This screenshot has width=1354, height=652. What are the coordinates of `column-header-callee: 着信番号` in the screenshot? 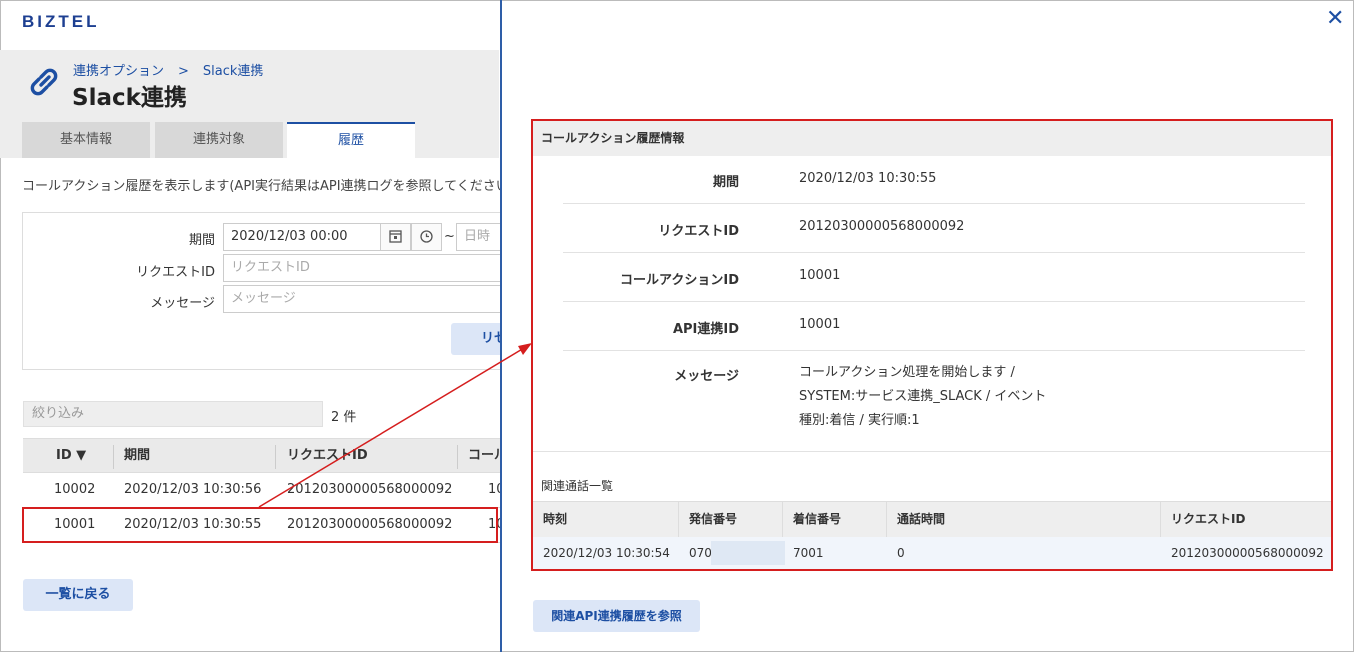 It's located at (817, 519).